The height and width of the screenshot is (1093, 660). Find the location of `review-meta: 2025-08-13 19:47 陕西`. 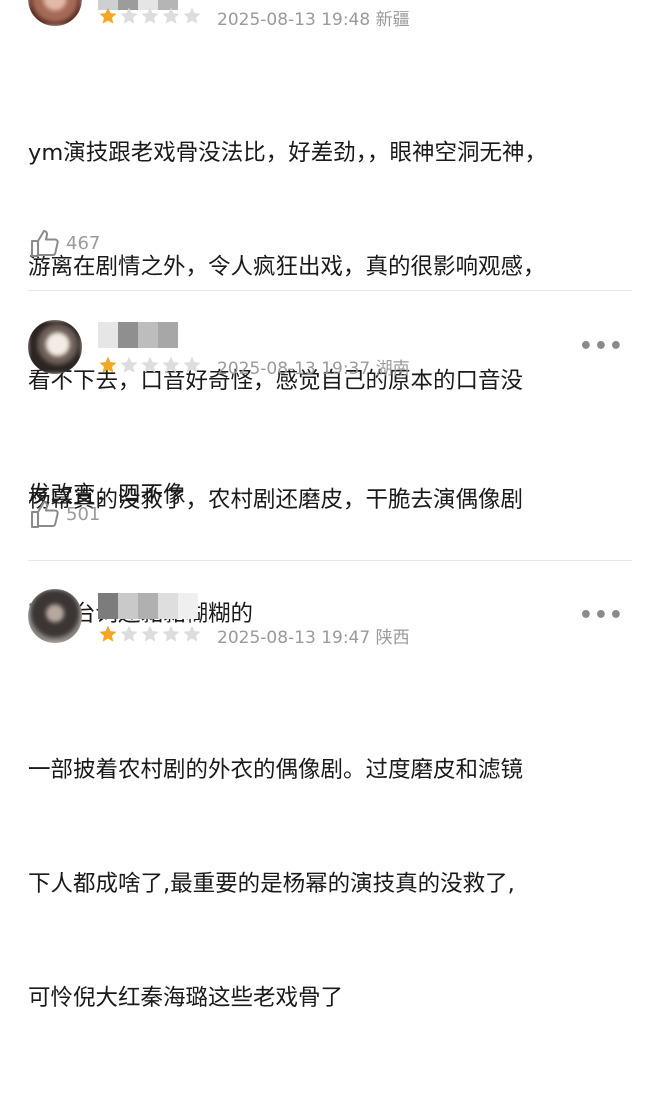

review-meta: 2025-08-13 19:47 陕西 is located at coordinates (313, 635).